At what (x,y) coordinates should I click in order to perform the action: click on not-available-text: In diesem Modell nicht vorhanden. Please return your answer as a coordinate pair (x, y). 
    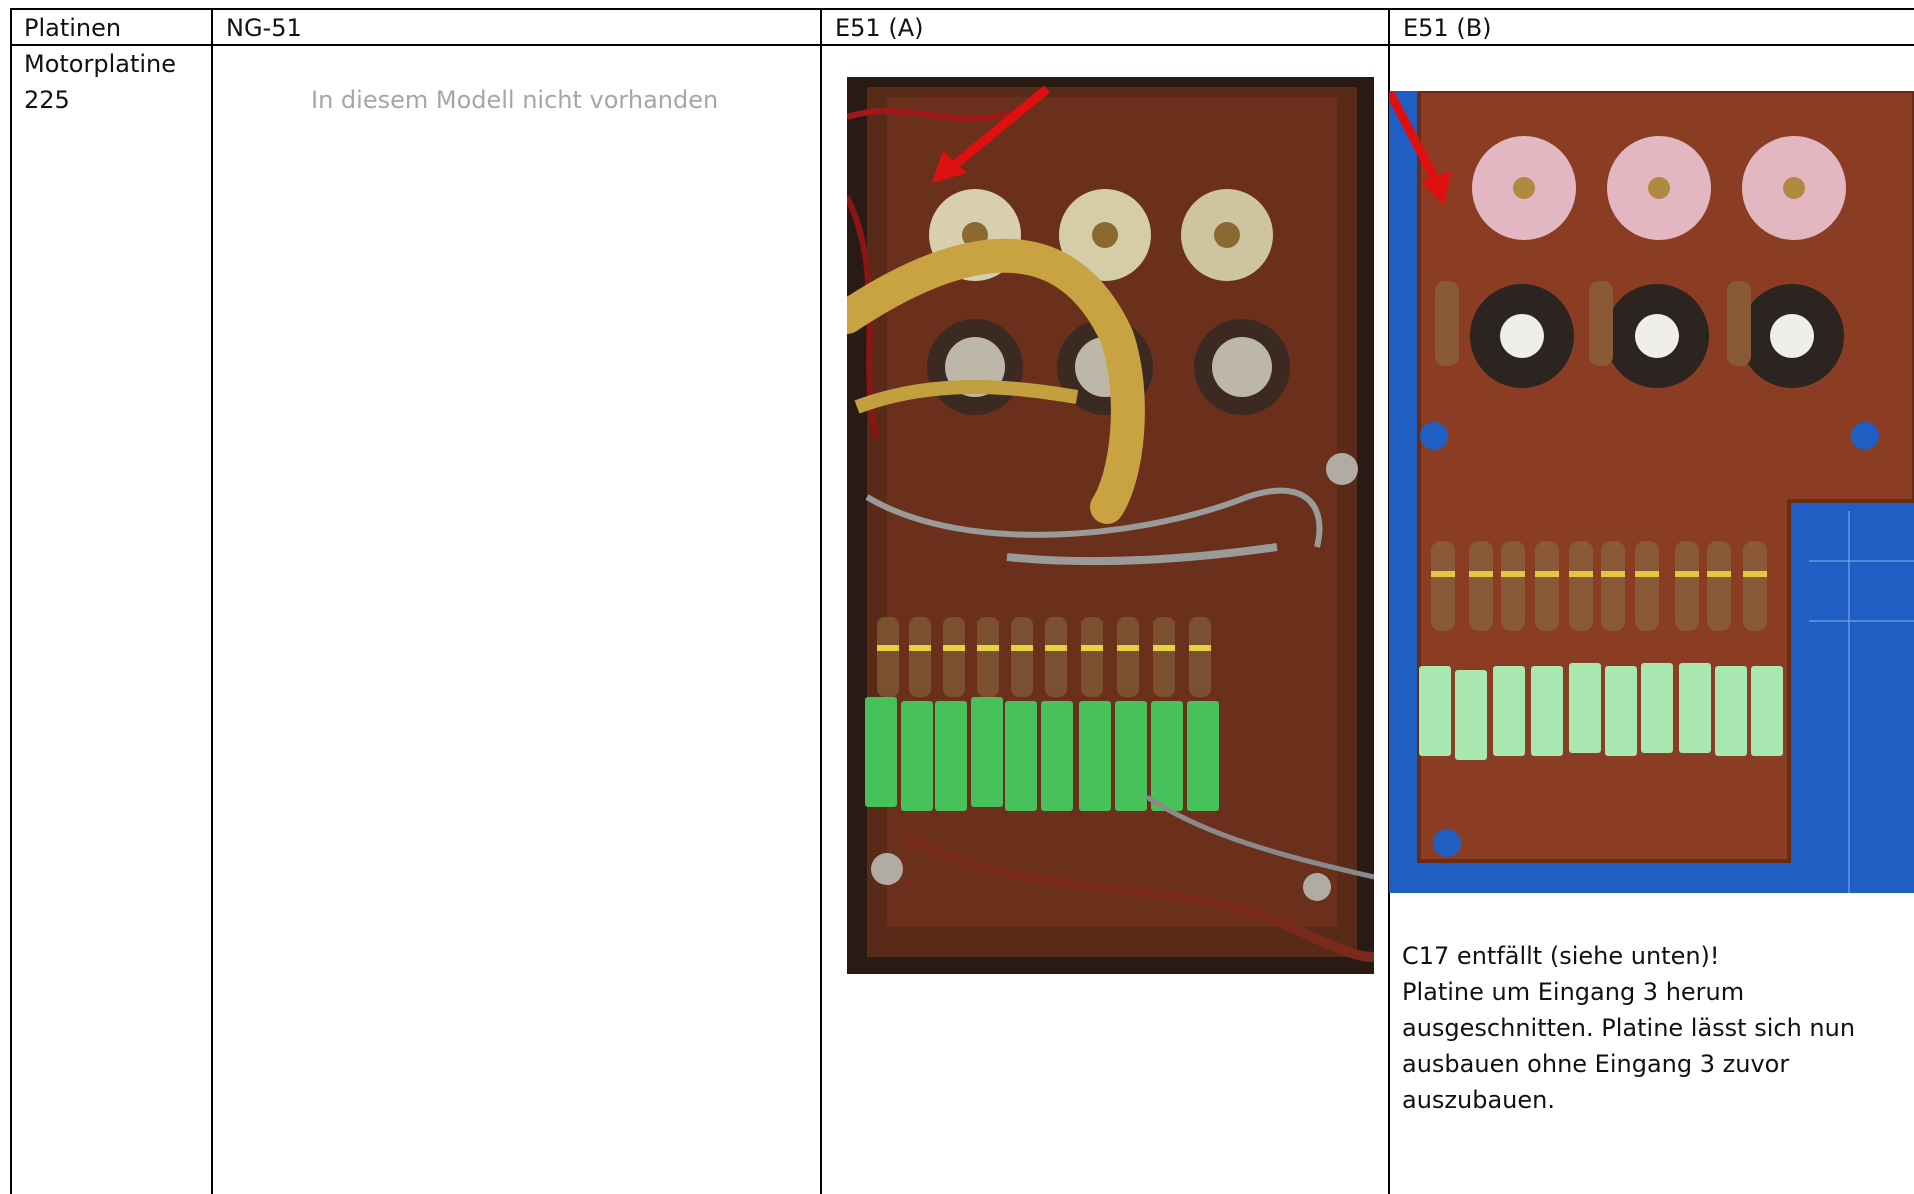
    Looking at the image, I should click on (515, 100).